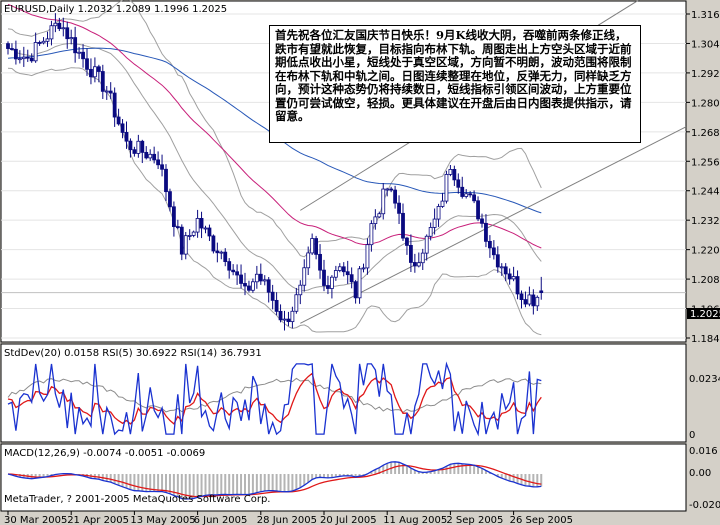 This screenshot has width=720, height=525. I want to click on time-tick-label: 28 Jun 2005, so click(287, 520).